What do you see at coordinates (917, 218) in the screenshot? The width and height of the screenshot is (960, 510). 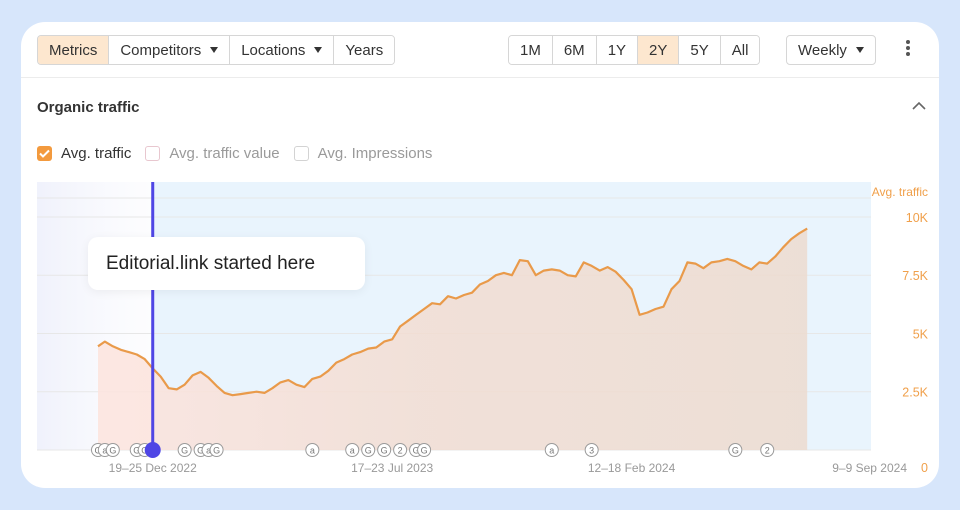 I see `y-tick-label: 10K` at bounding box center [917, 218].